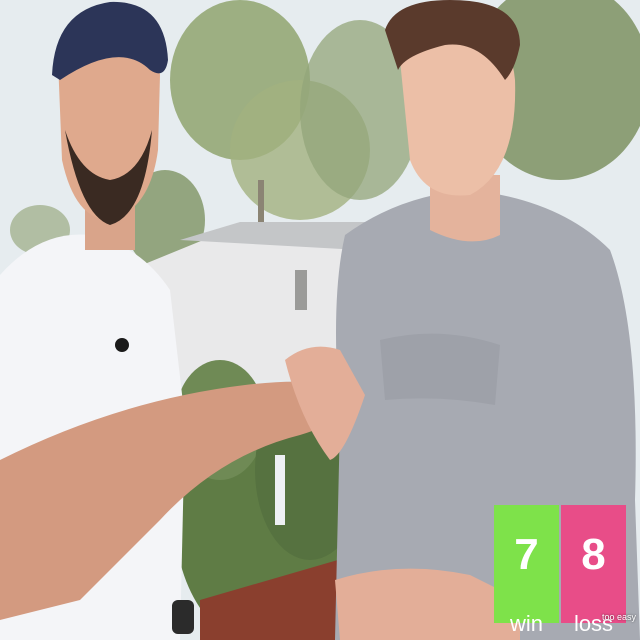  I want to click on win-count: 7, so click(526, 554).